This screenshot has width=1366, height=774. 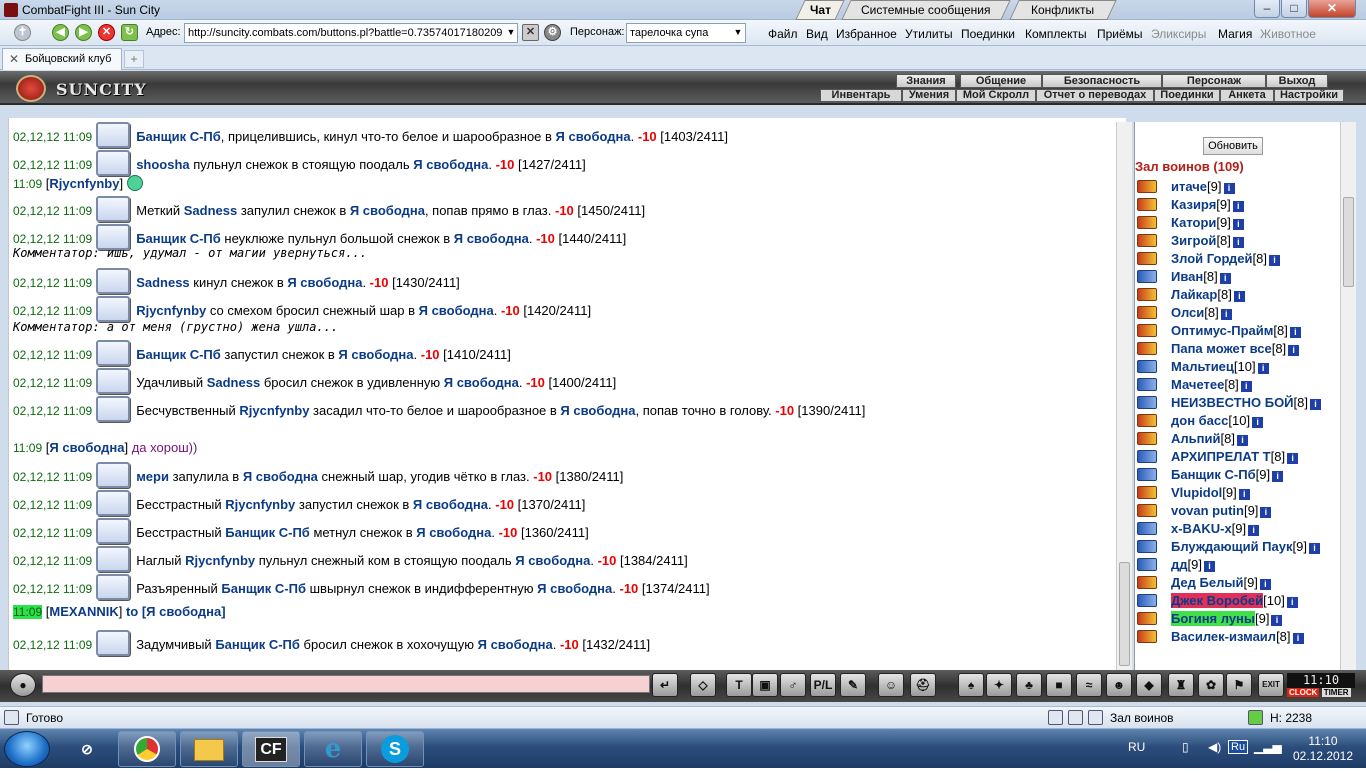 I want to click on monitor-icon: ▣, so click(x=765, y=685).